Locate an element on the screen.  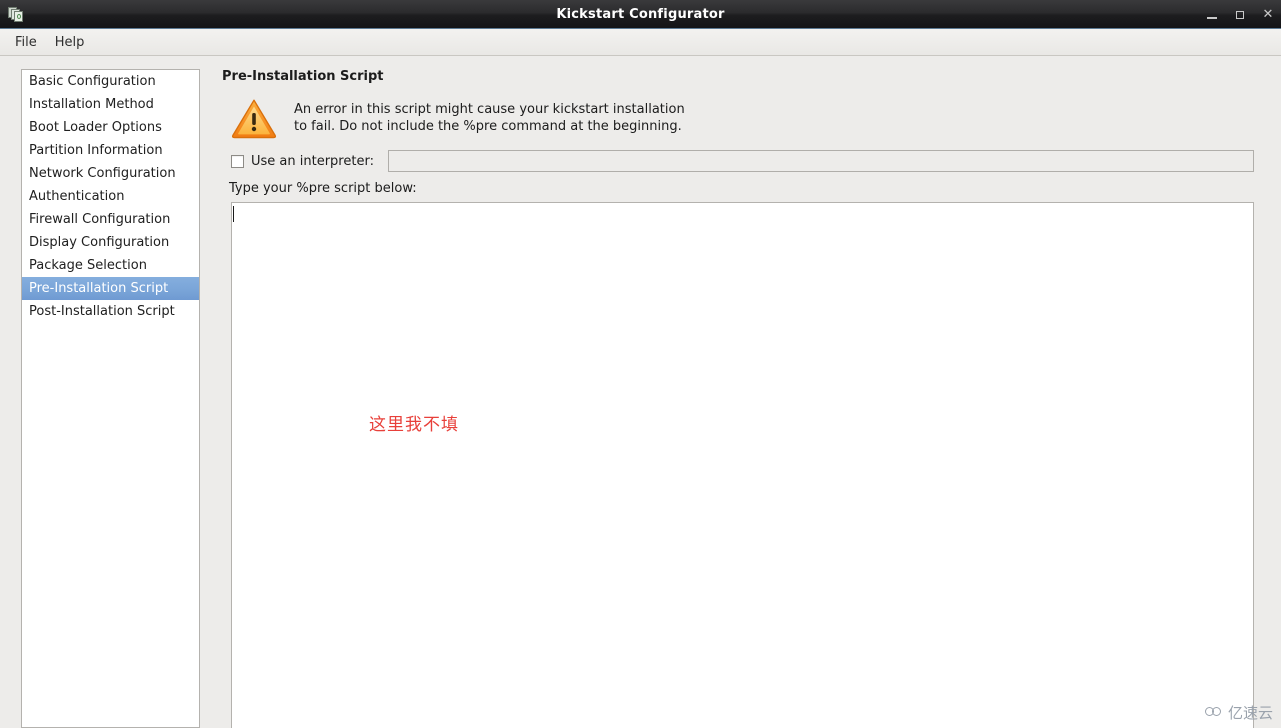
window-title: Kickstart Configurator is located at coordinates (640, 14).